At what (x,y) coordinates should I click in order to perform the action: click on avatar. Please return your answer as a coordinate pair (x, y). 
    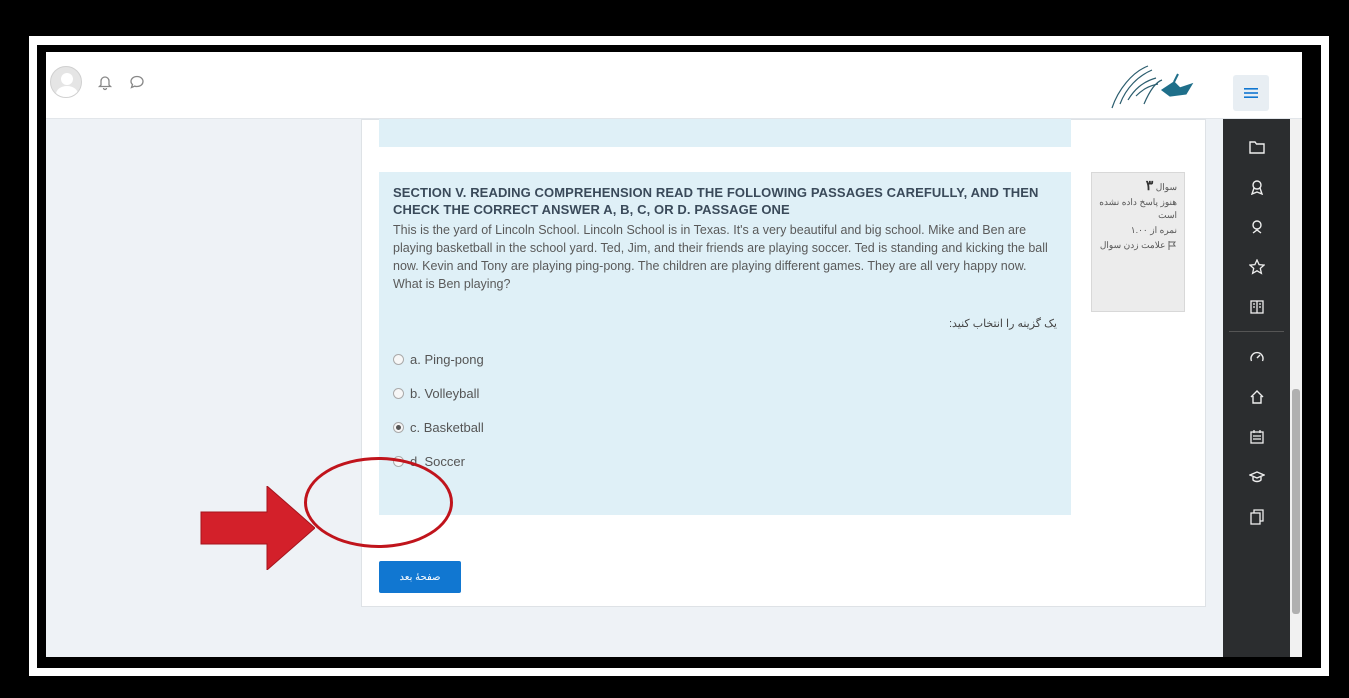
    Looking at the image, I should click on (66, 82).